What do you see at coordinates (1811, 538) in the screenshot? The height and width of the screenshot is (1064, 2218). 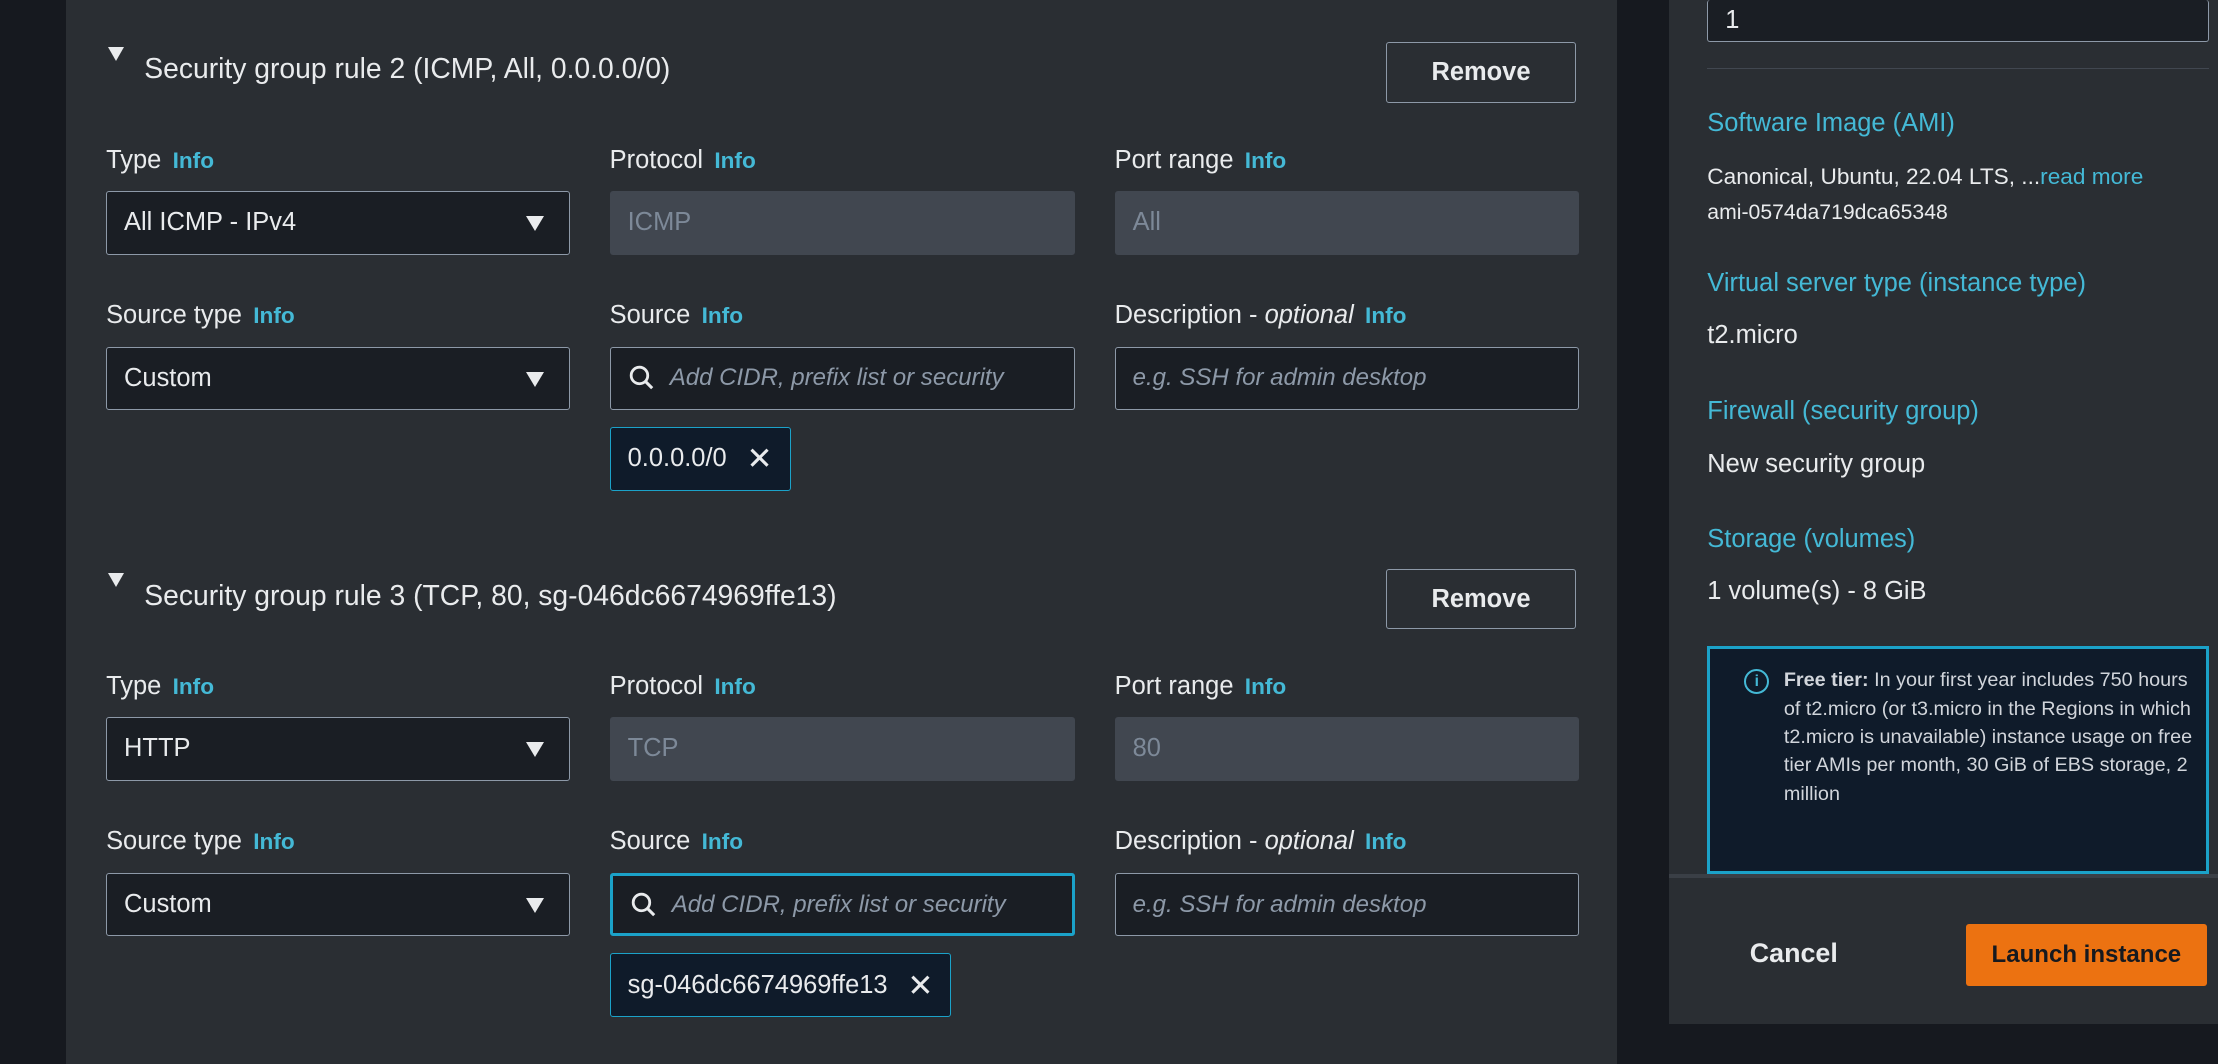 I see `storage-label: Storage (volumes)` at bounding box center [1811, 538].